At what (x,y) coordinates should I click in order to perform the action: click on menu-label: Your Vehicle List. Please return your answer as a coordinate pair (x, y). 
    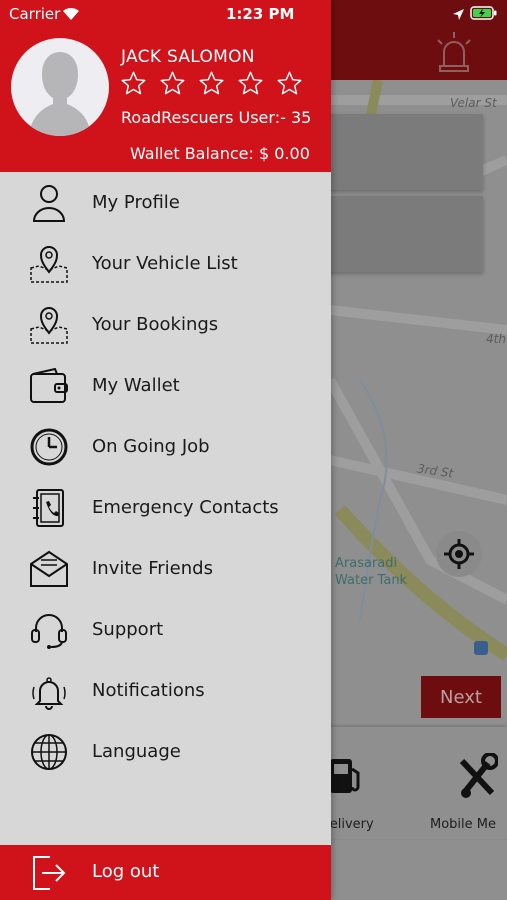
    Looking at the image, I should click on (165, 263).